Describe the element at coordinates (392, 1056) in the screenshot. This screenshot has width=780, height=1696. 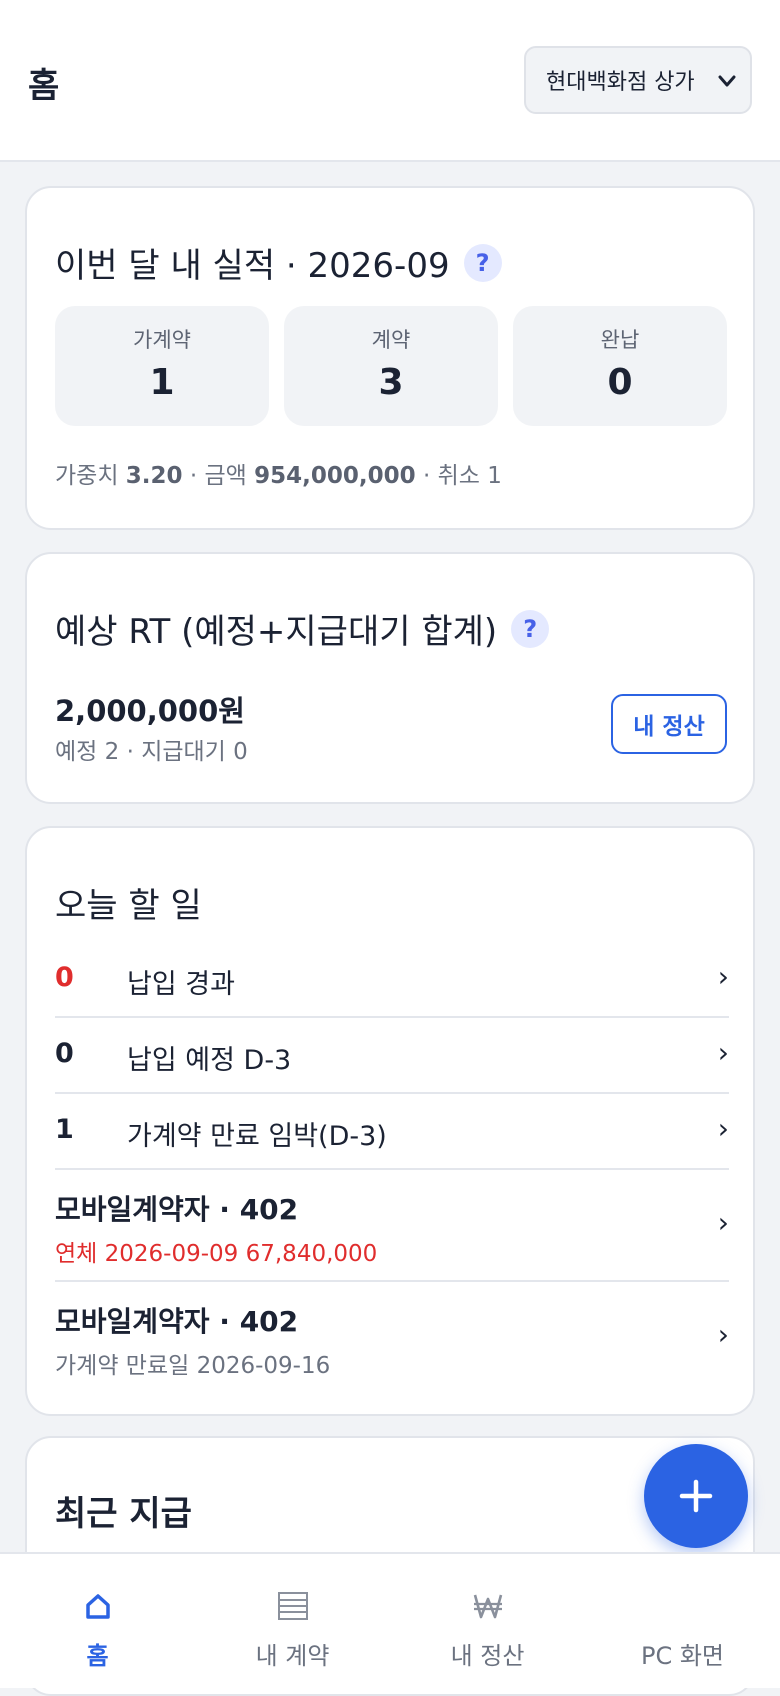
I see `todo-row-payment-due: 0 납입 예정 D-3 ›` at that location.